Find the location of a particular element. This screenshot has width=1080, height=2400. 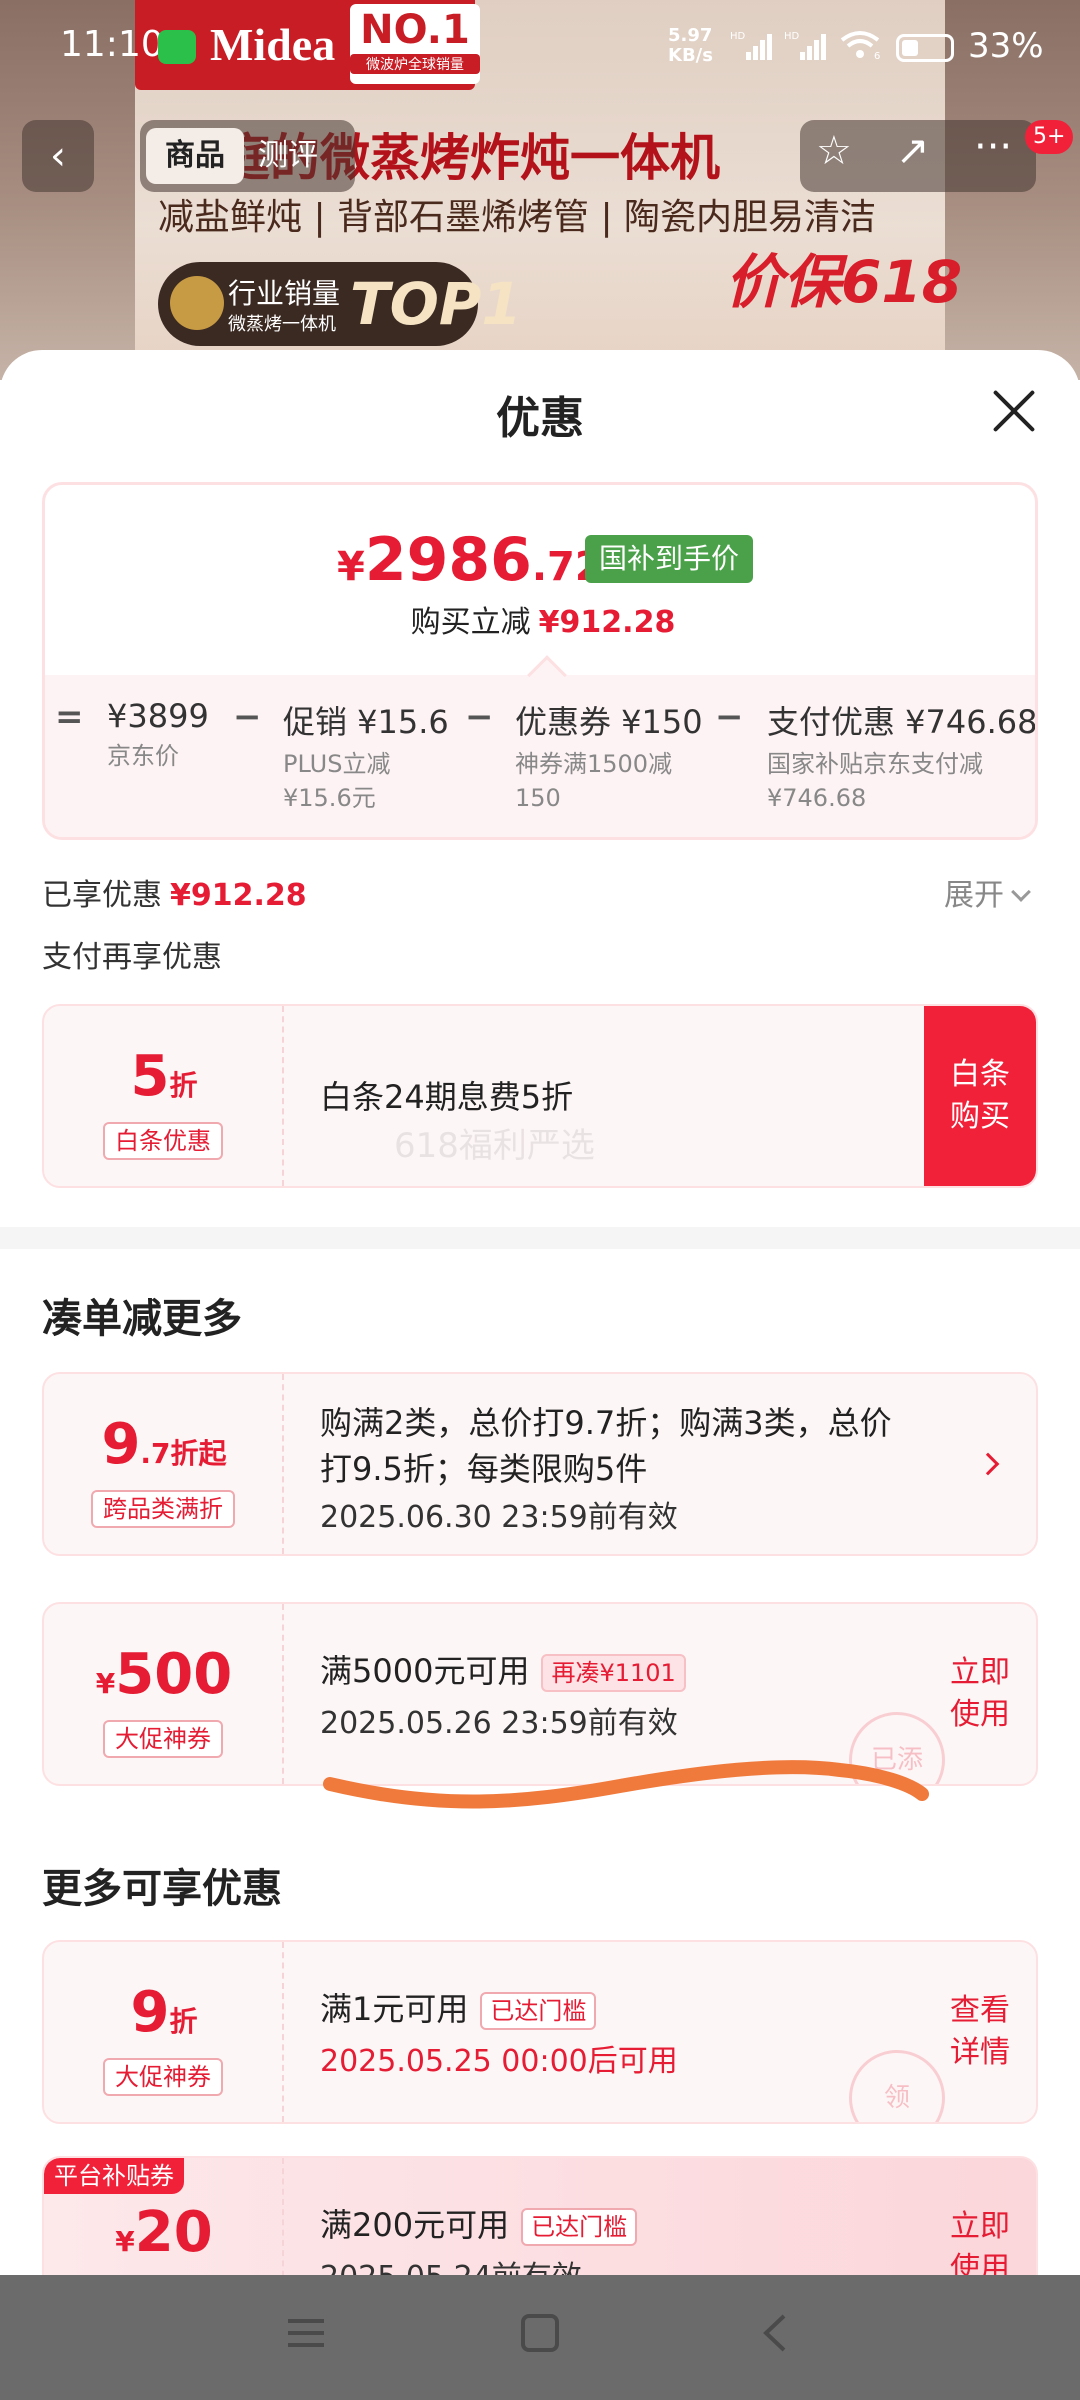

badge-sub: 微蒸烤一体机 is located at coordinates (282, 324).